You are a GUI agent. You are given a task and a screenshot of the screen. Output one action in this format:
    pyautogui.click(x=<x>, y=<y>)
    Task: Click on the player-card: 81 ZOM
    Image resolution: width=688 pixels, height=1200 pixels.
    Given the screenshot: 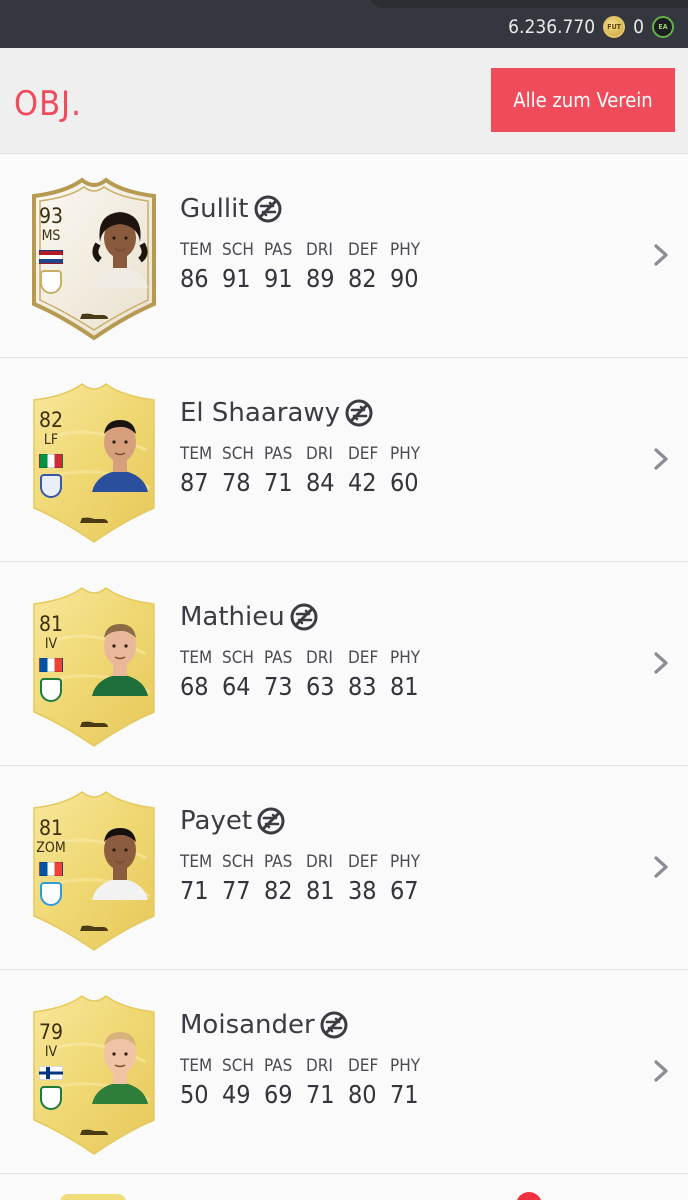 What is the action you would take?
    pyautogui.click(x=94, y=871)
    